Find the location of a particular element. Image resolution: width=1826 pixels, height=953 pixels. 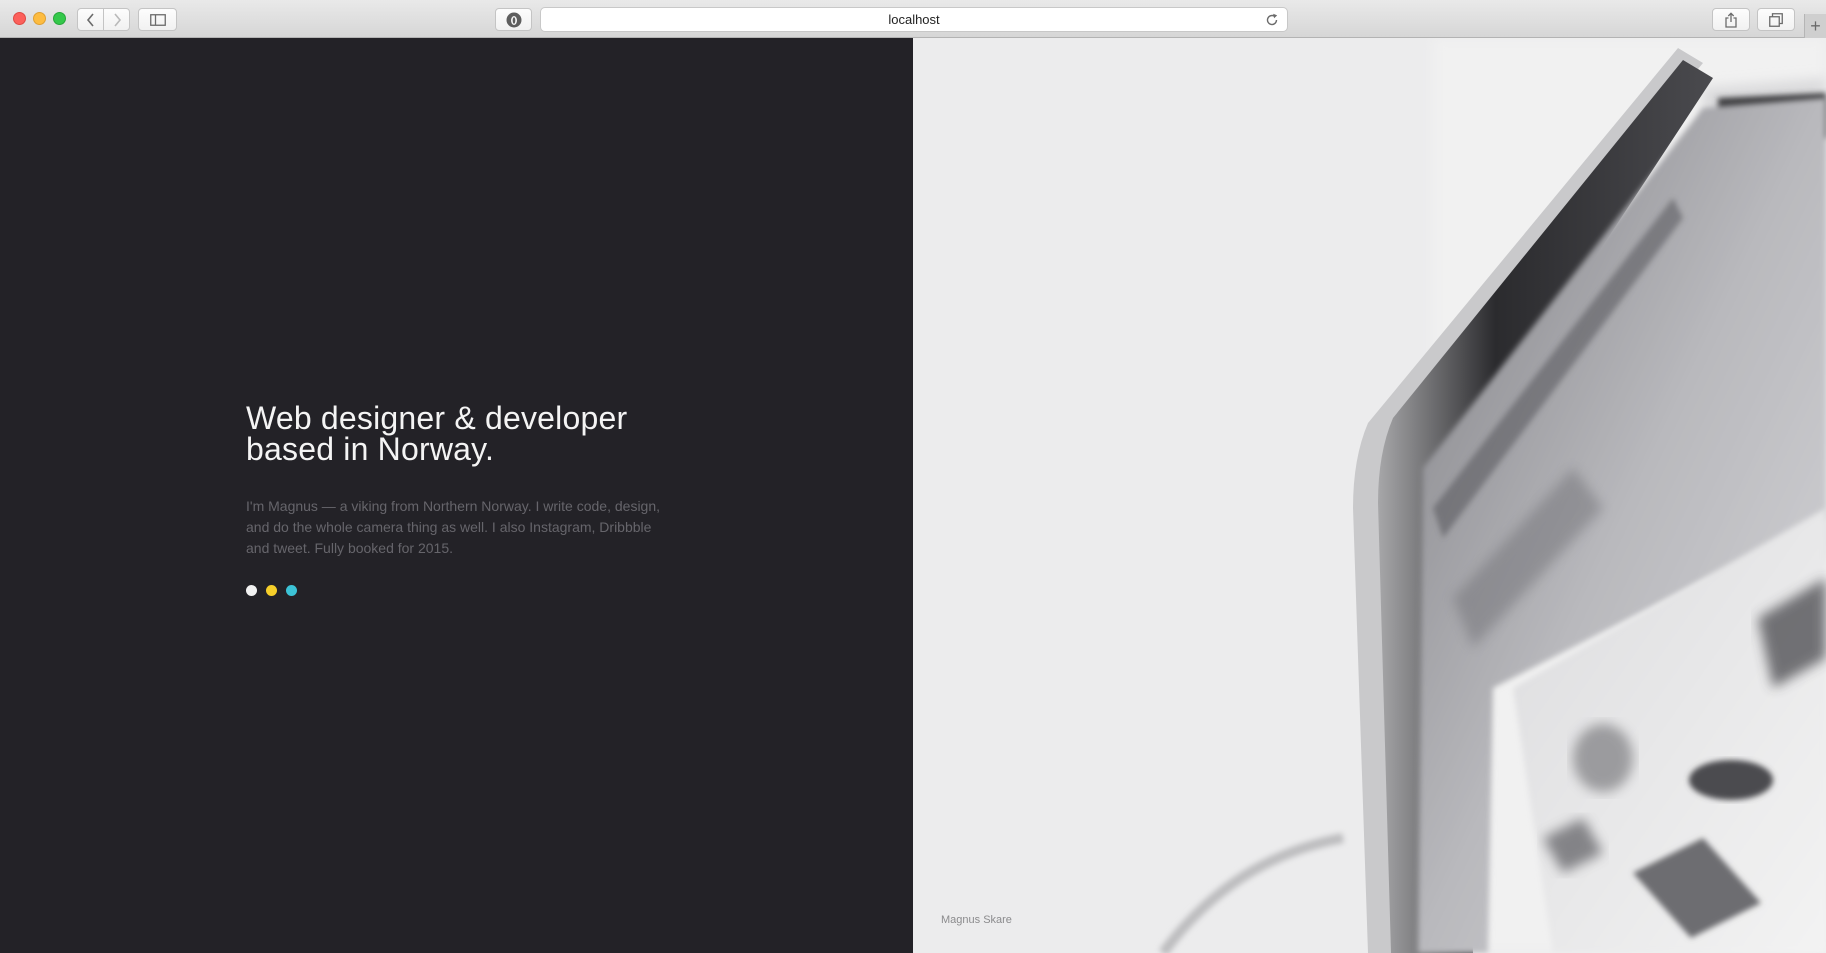

chevron-right-icon is located at coordinates (117, 19).